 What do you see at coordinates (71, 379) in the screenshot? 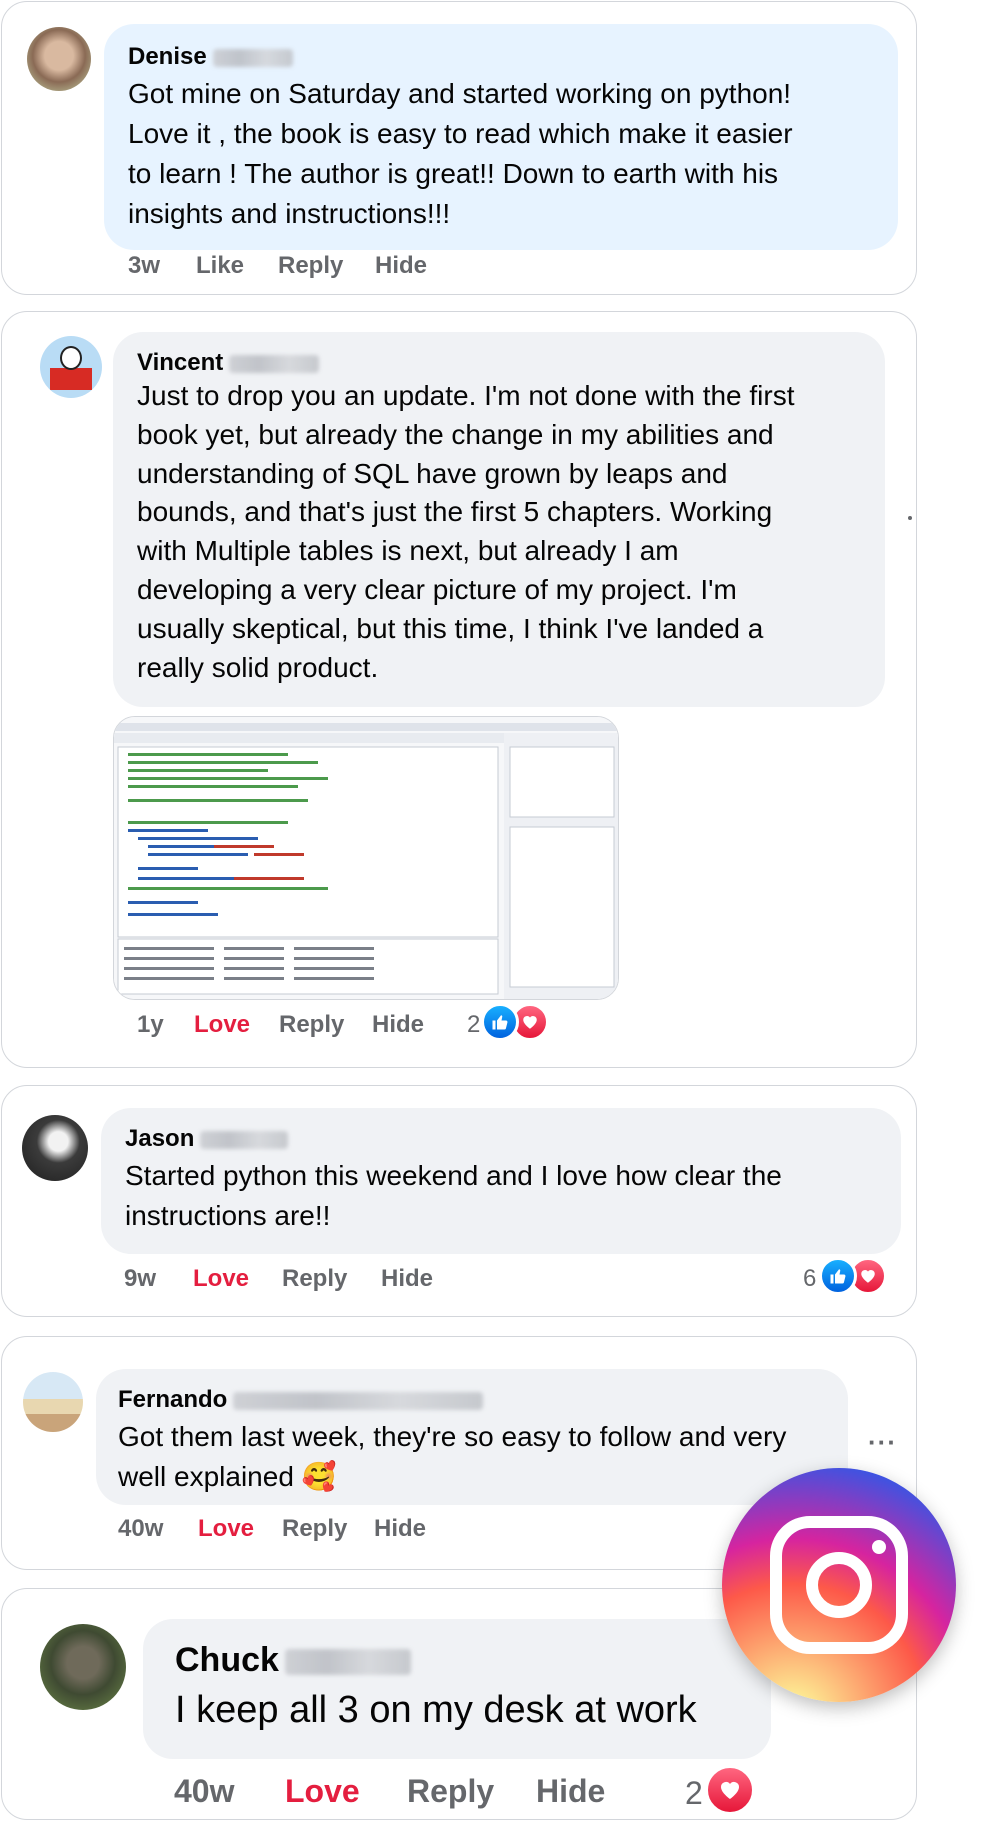
I see `avatar-figure` at bounding box center [71, 379].